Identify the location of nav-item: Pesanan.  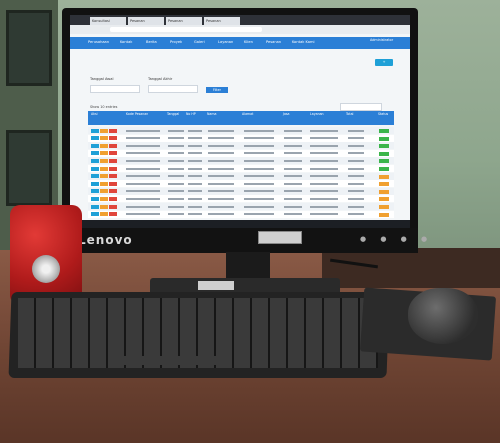
(273, 42).